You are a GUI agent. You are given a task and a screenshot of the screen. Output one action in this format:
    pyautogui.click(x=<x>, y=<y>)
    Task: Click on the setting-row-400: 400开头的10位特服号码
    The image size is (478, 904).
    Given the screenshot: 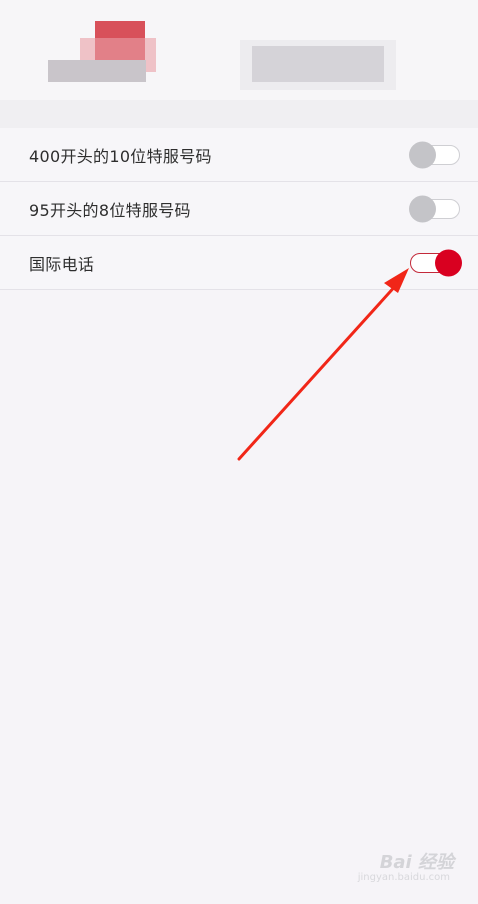 What is the action you would take?
    pyautogui.click(x=239, y=155)
    